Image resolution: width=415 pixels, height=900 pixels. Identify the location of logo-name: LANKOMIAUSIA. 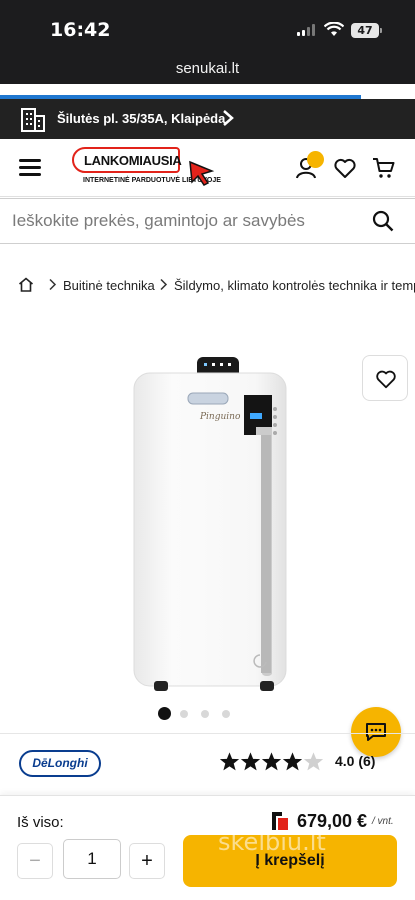
(133, 160).